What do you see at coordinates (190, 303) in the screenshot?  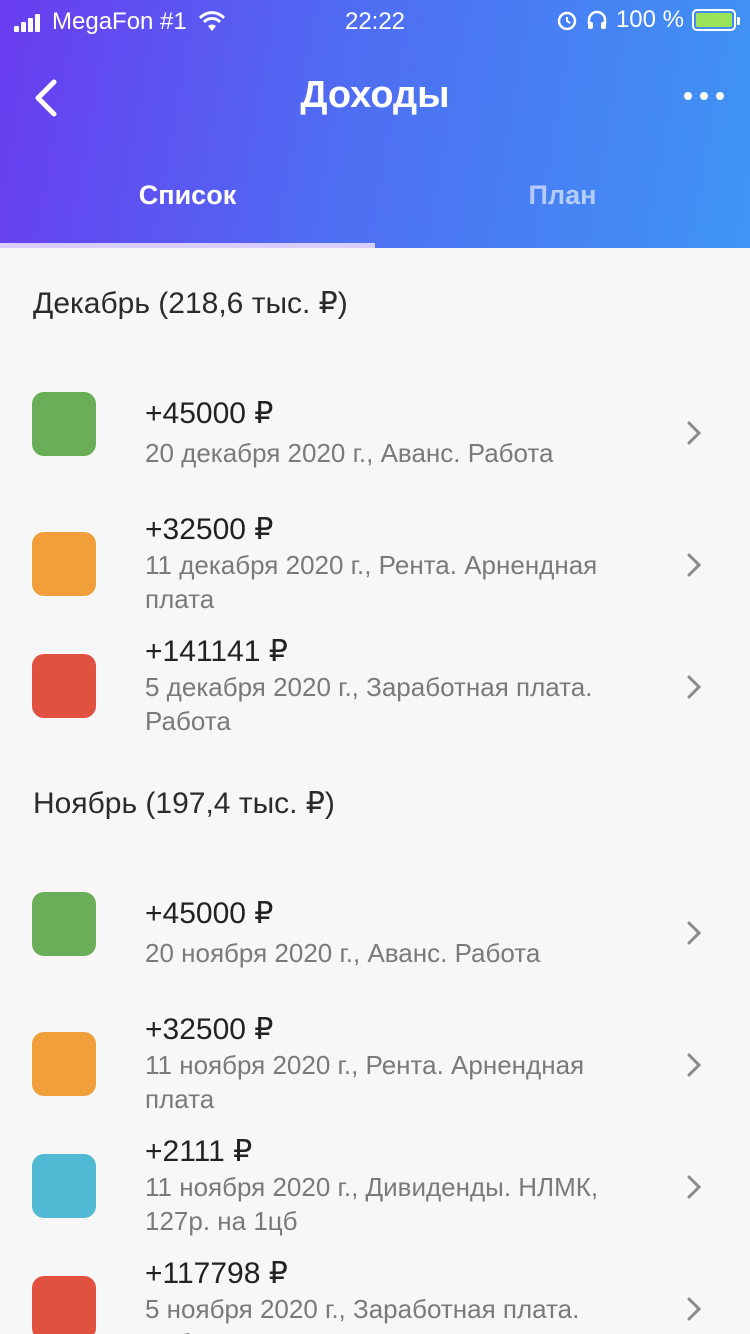 I see `section-title-december: Декабрь (218,6 тыс. ₽)` at bounding box center [190, 303].